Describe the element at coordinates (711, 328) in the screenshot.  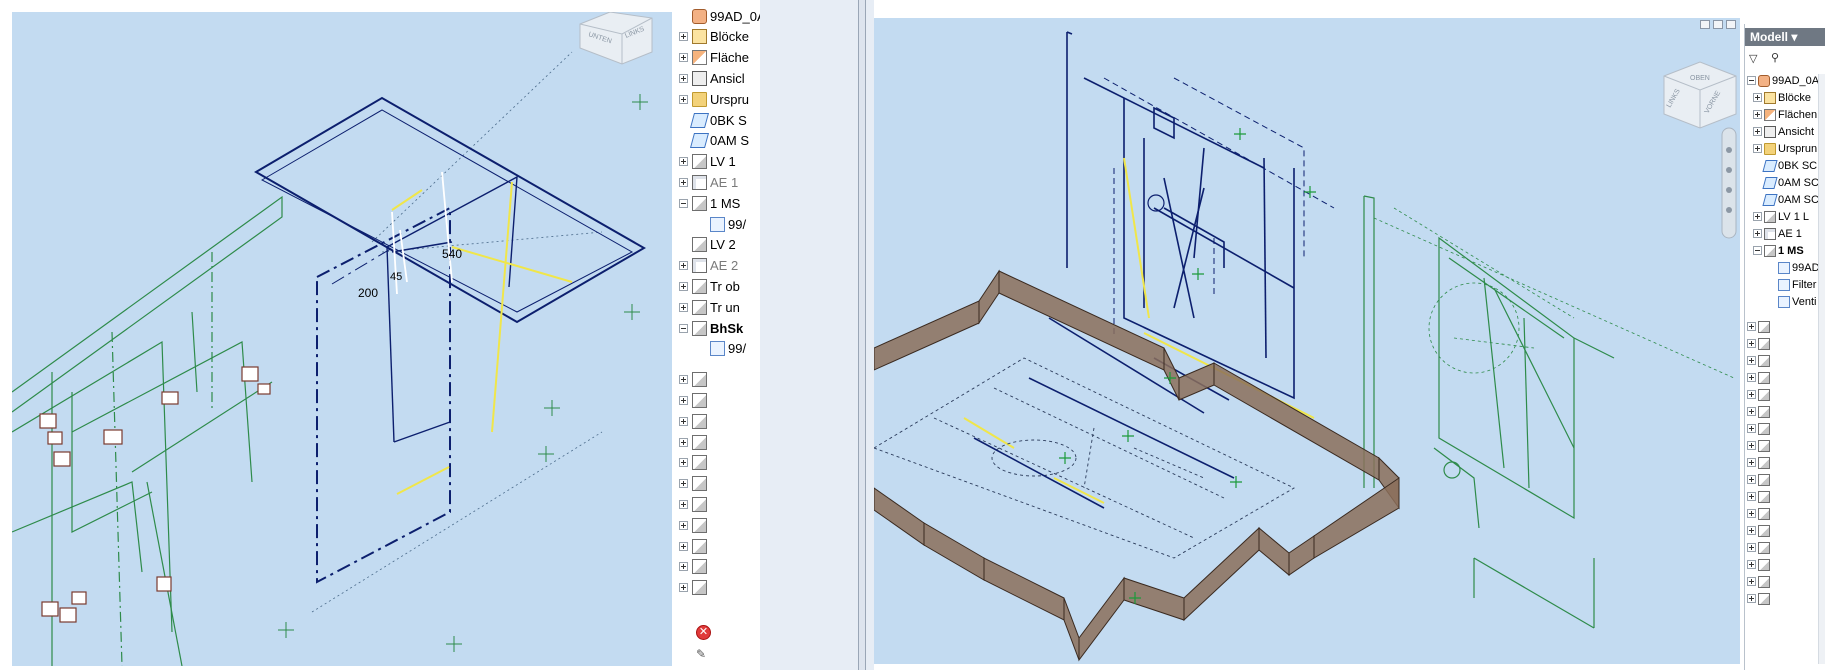
I see `left-tree-item: BhSk` at that location.